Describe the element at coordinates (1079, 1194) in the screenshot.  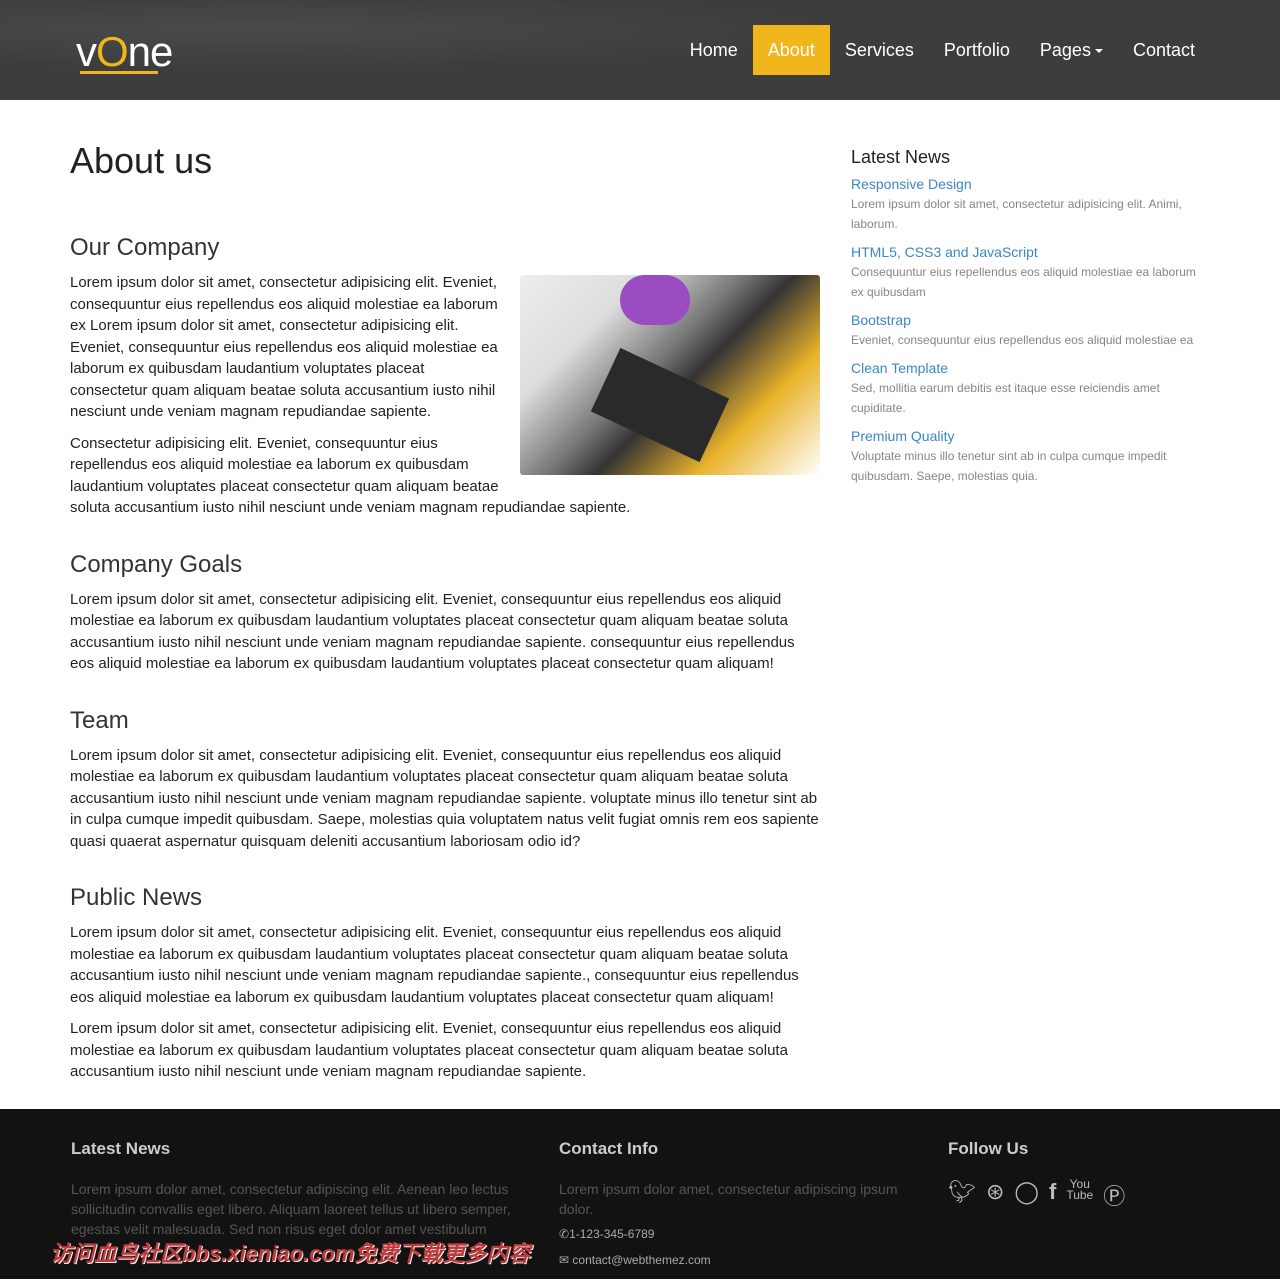
I see `youtube-icon: You Tube` at that location.